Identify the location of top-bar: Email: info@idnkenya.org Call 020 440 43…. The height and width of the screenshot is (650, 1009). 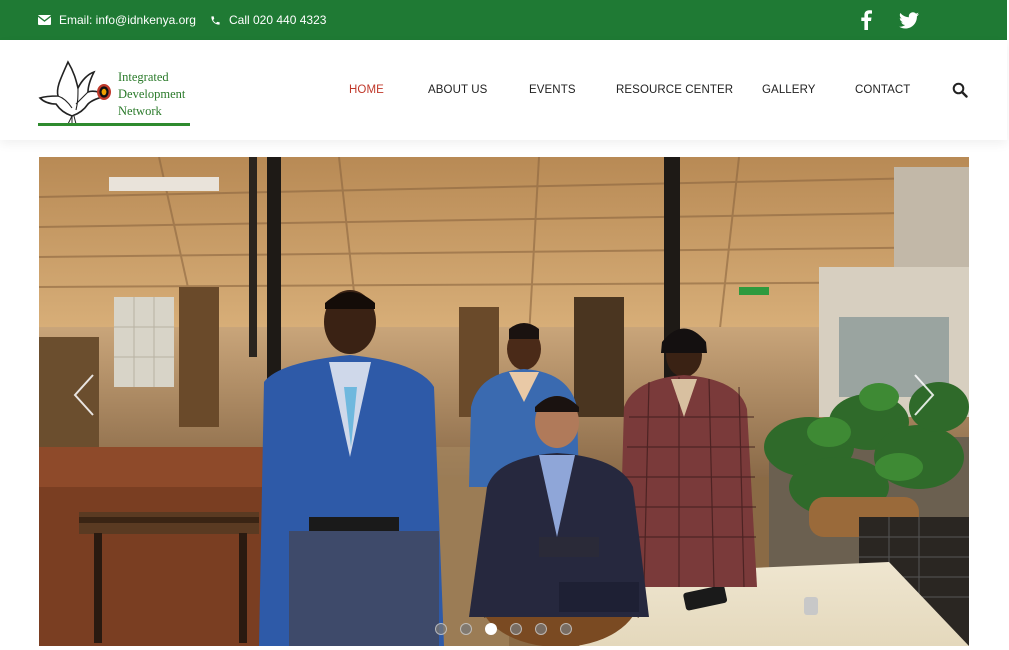
(503, 20).